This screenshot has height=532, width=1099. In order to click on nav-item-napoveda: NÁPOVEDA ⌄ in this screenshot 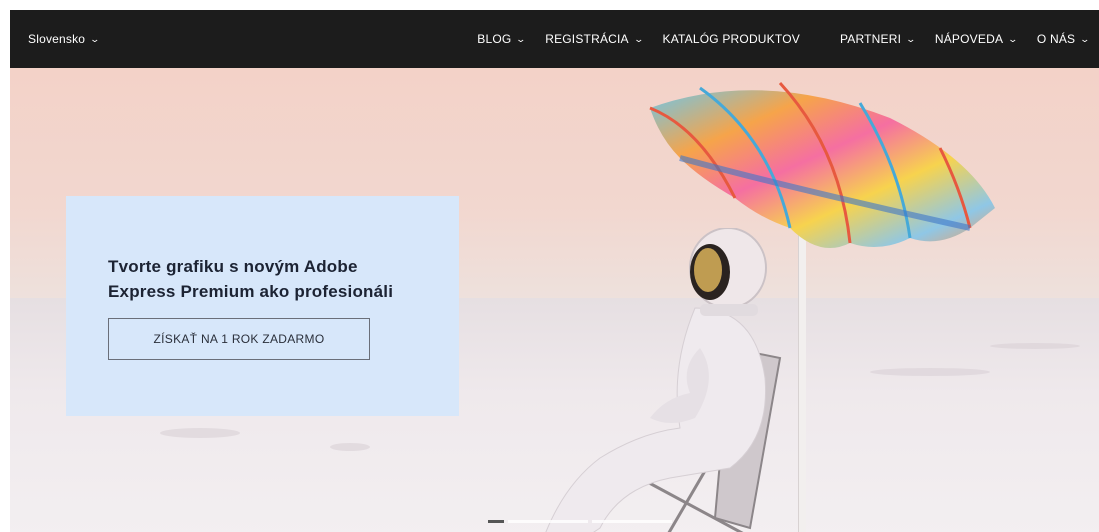, I will do `click(976, 39)`.